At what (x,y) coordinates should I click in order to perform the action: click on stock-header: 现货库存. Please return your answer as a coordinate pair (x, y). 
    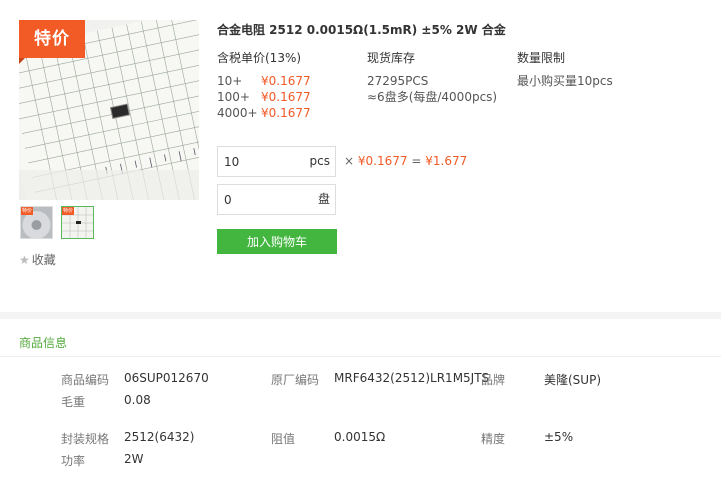
    Looking at the image, I should click on (391, 58).